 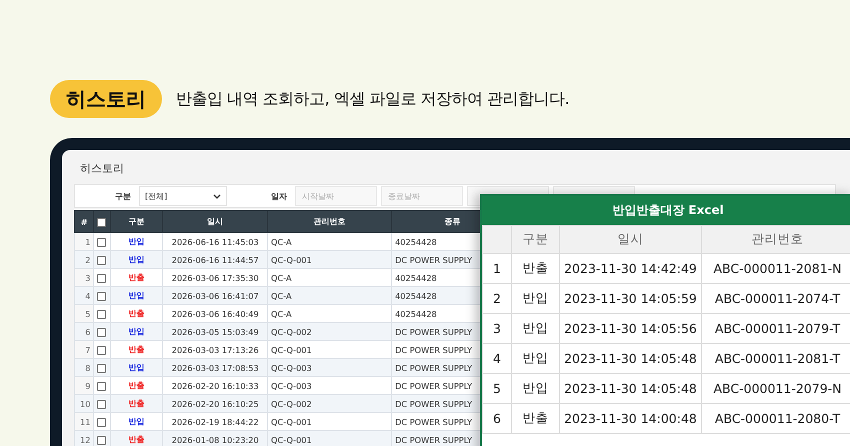 What do you see at coordinates (373, 99) in the screenshot?
I see `subtitle: 반출입 내역 조회하고, 엑셀 파일로 저장하여 관리합니다.` at bounding box center [373, 99].